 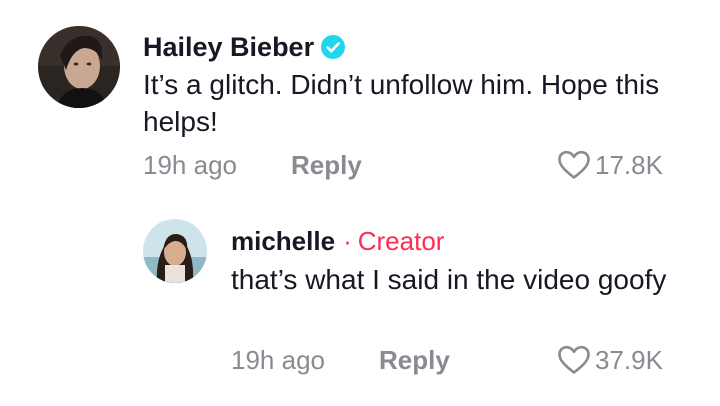 I want to click on like-button: 37.9K, so click(x=610, y=360).